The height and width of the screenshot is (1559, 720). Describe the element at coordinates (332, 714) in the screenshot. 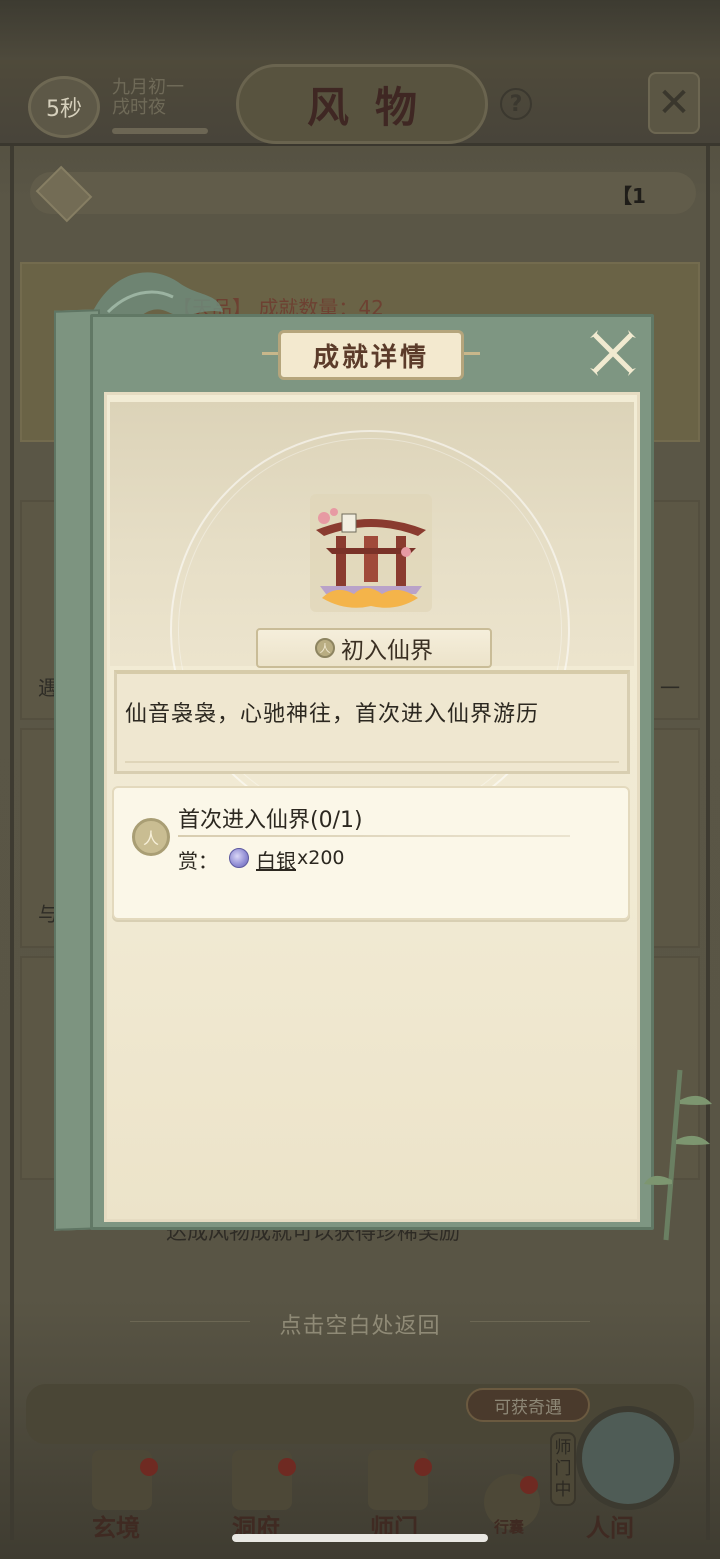

I see `achievement-description: 仙音袅袅，心驰神往，首次进入仙界游历` at that location.